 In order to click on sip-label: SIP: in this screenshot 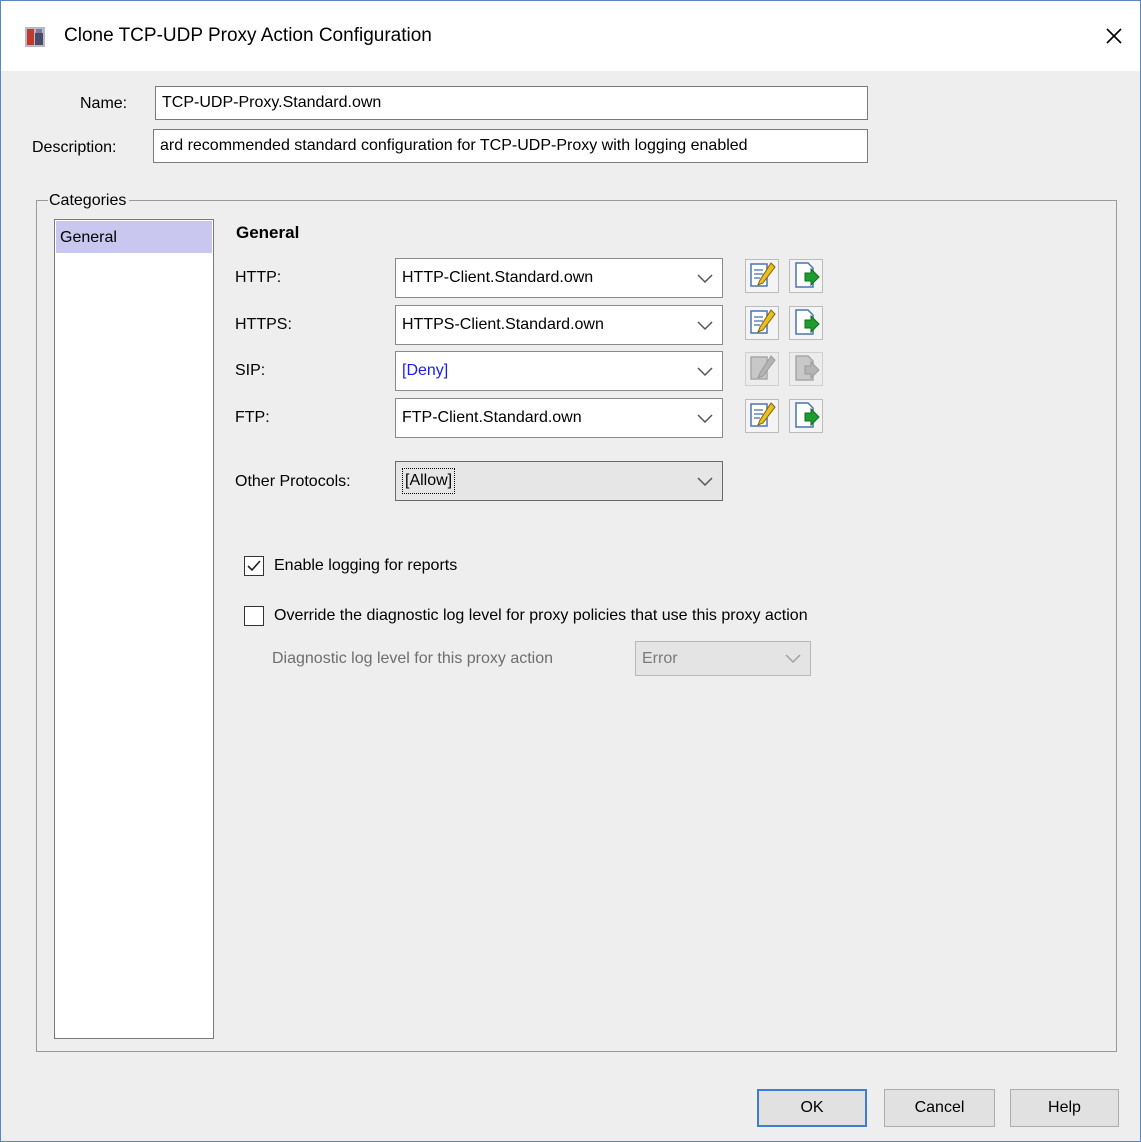, I will do `click(250, 370)`.